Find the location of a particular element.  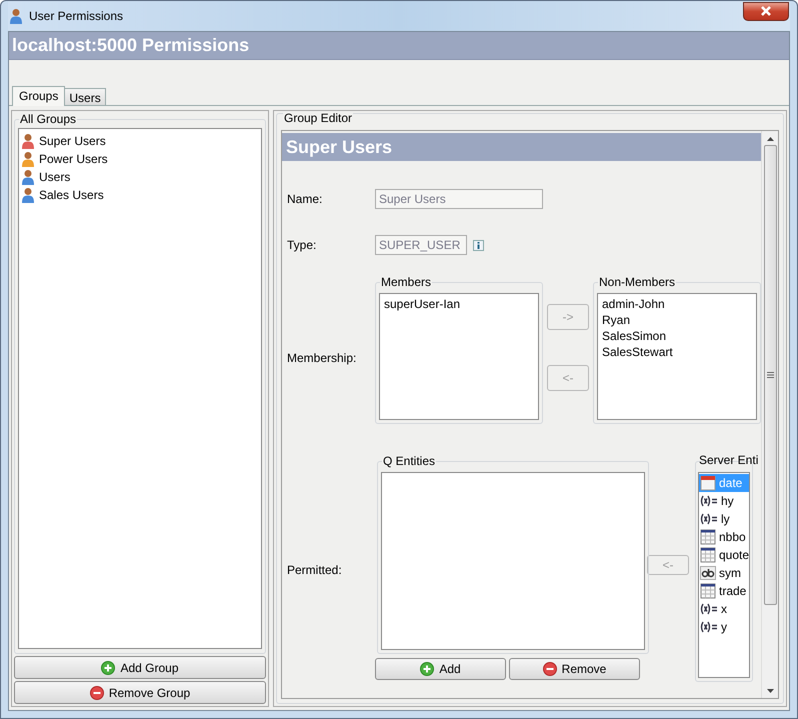

group-title: Non-Members is located at coordinates (637, 282).